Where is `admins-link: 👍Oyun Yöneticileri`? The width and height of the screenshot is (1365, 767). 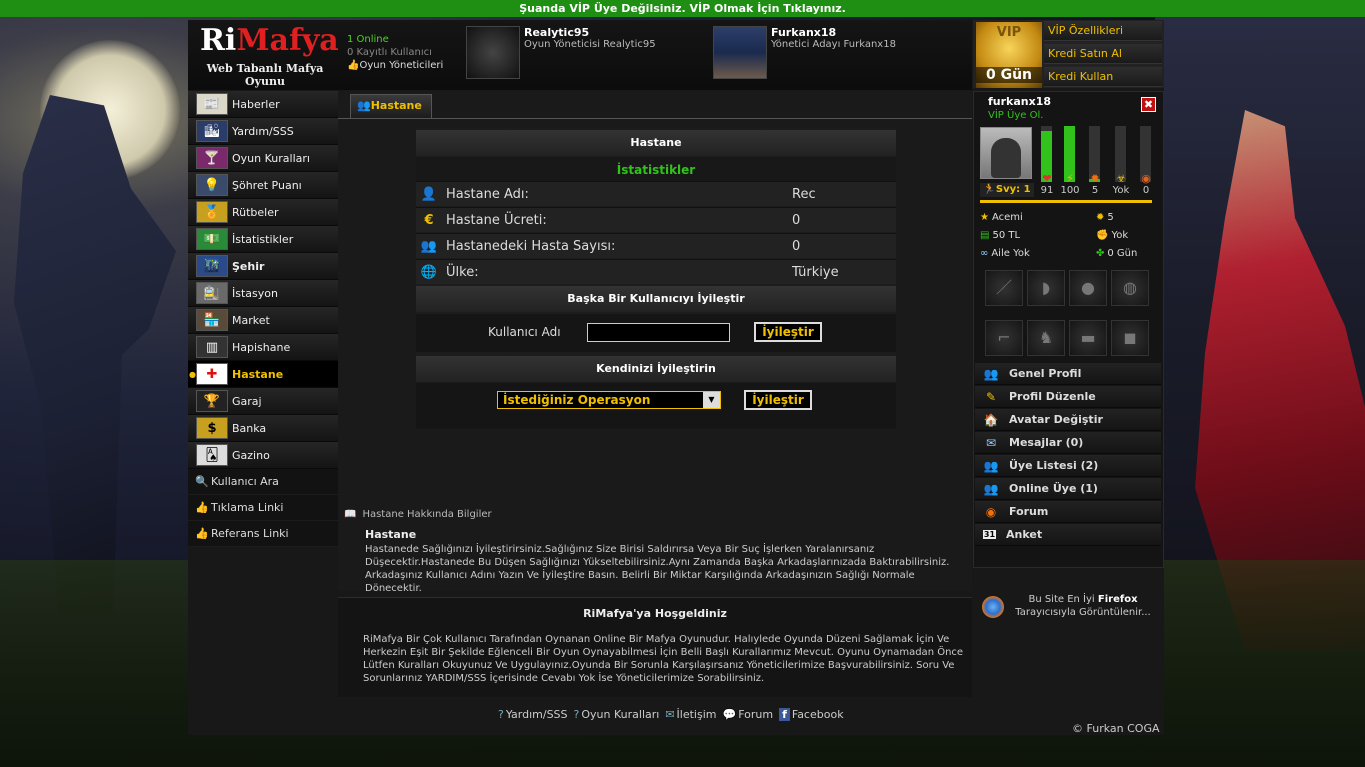 admins-link: 👍Oyun Yöneticileri is located at coordinates (395, 65).